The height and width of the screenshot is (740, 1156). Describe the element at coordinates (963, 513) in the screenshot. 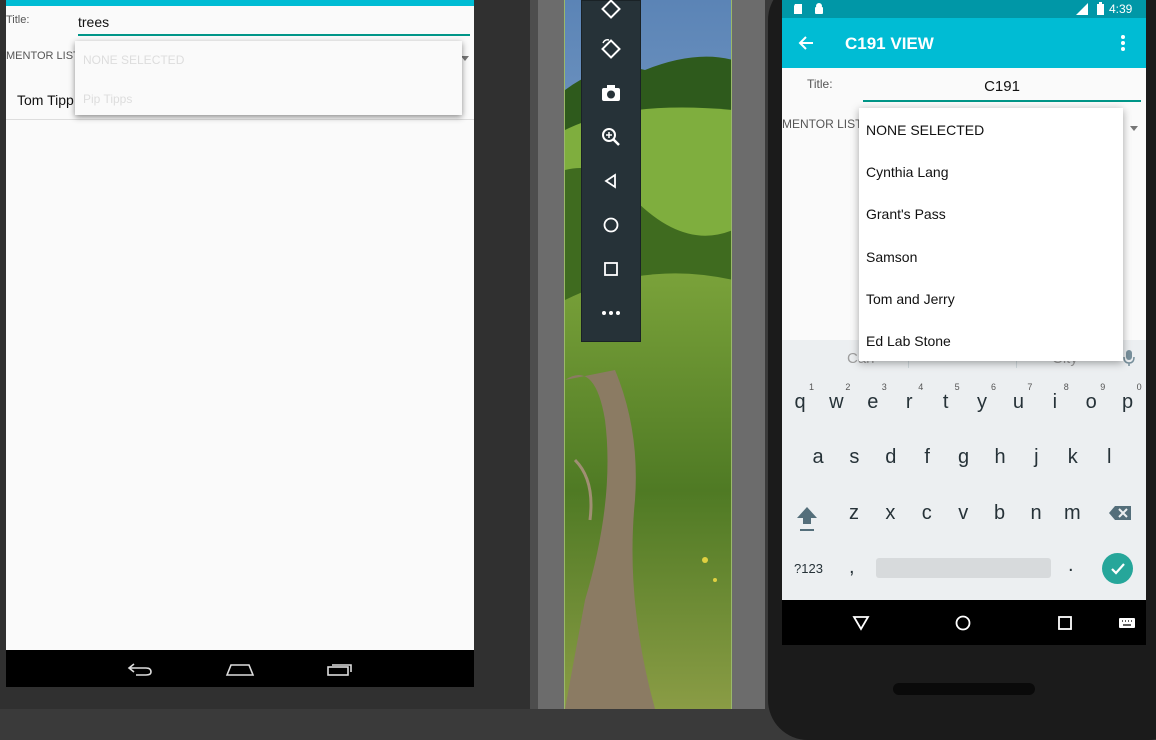

I see `key-v: v` at that location.